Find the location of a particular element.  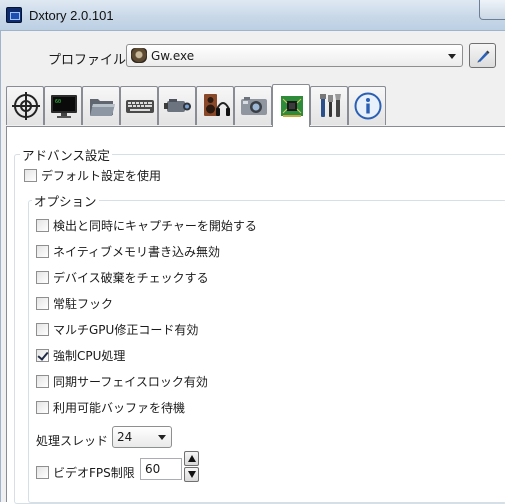

speaker-headphones-icon is located at coordinates (217, 105).